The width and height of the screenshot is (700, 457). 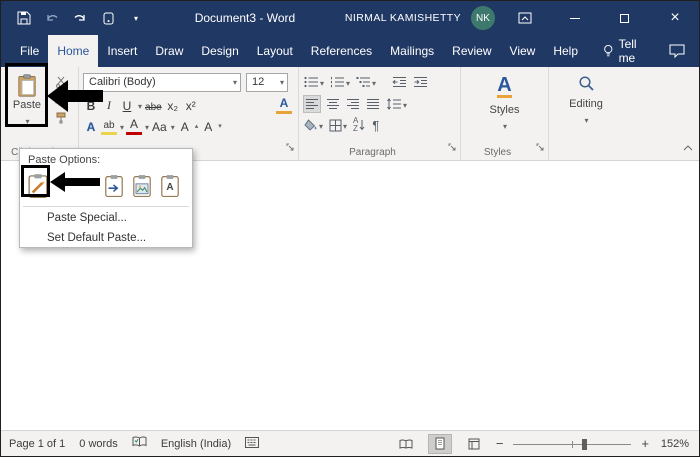 What do you see at coordinates (219, 51) in the screenshot?
I see `tab-design: Design` at bounding box center [219, 51].